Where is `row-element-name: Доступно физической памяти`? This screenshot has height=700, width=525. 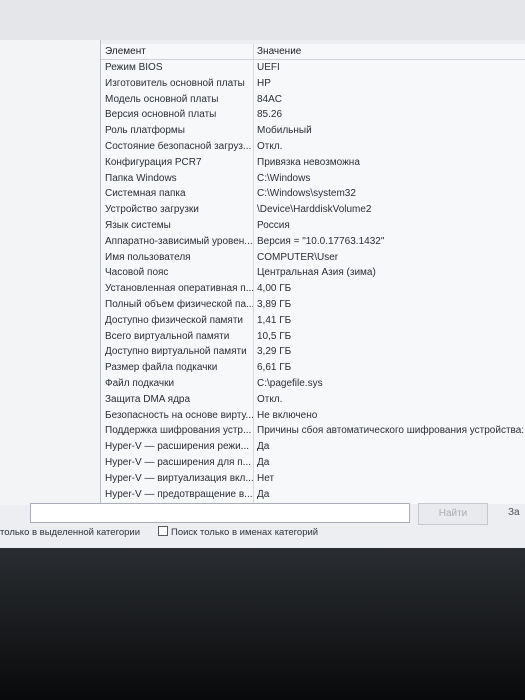 row-element-name: Доступно физической памяти is located at coordinates (174, 320).